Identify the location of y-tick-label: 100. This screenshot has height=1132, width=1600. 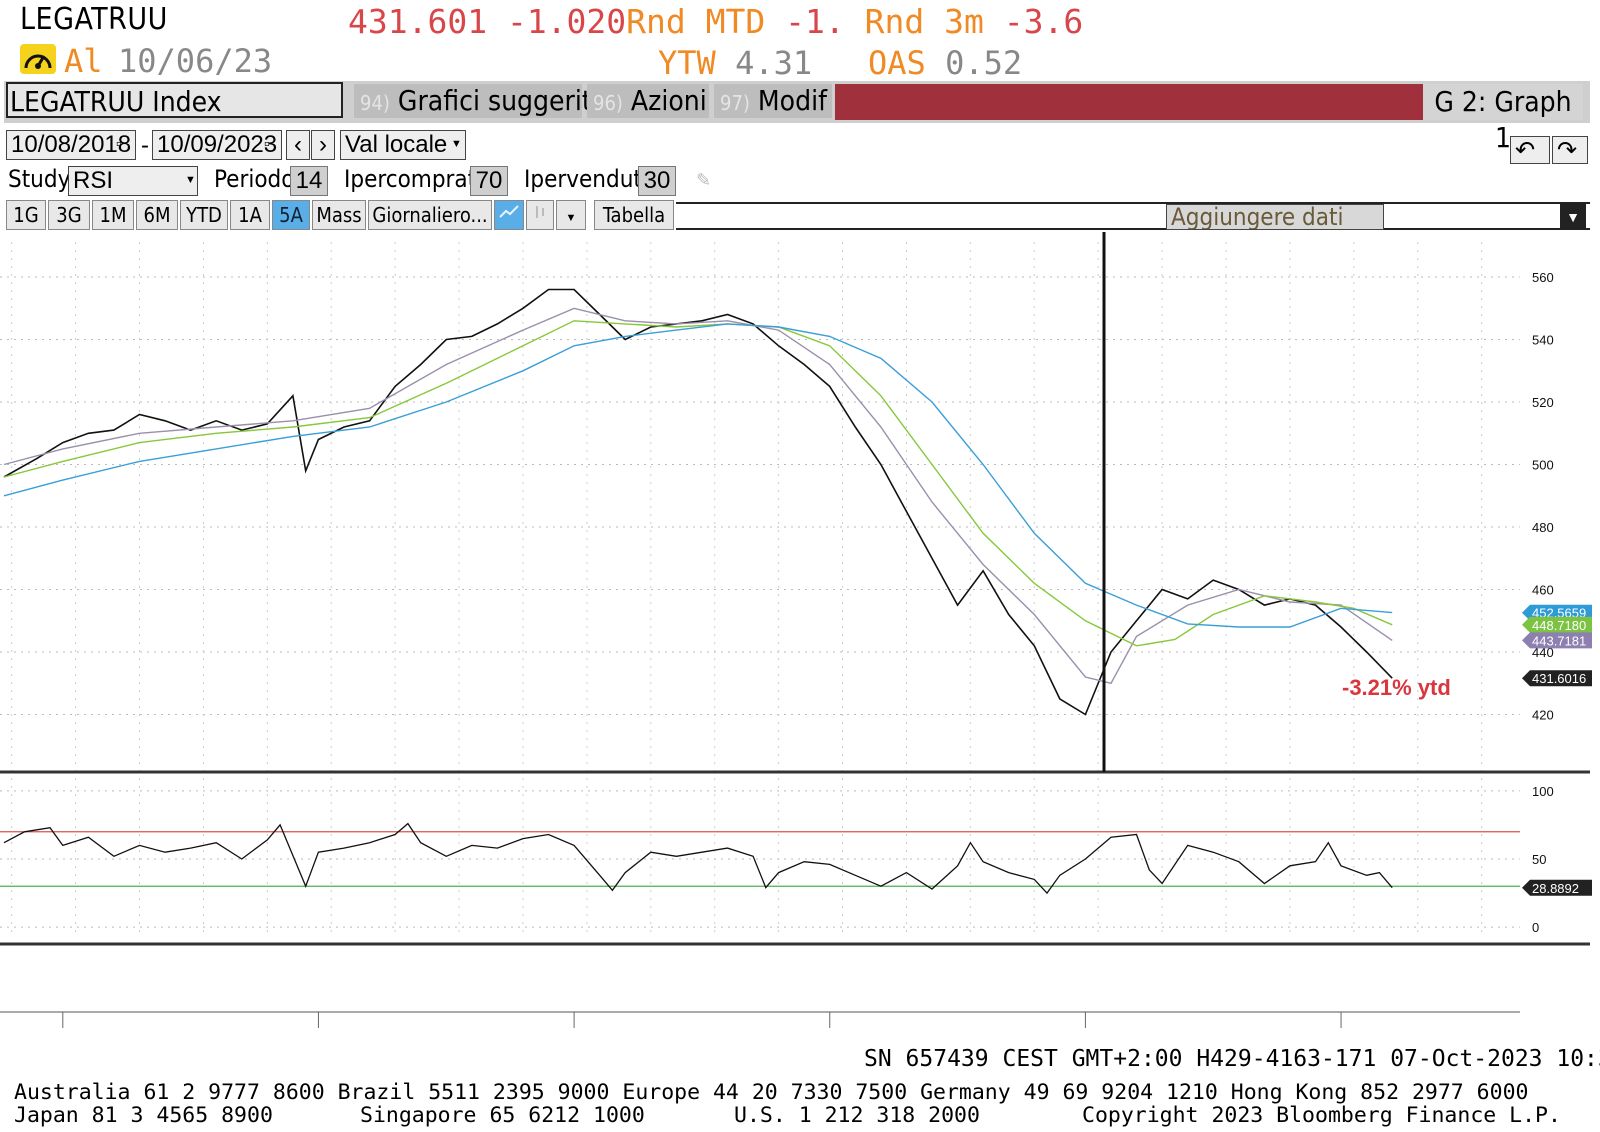
(1543, 791).